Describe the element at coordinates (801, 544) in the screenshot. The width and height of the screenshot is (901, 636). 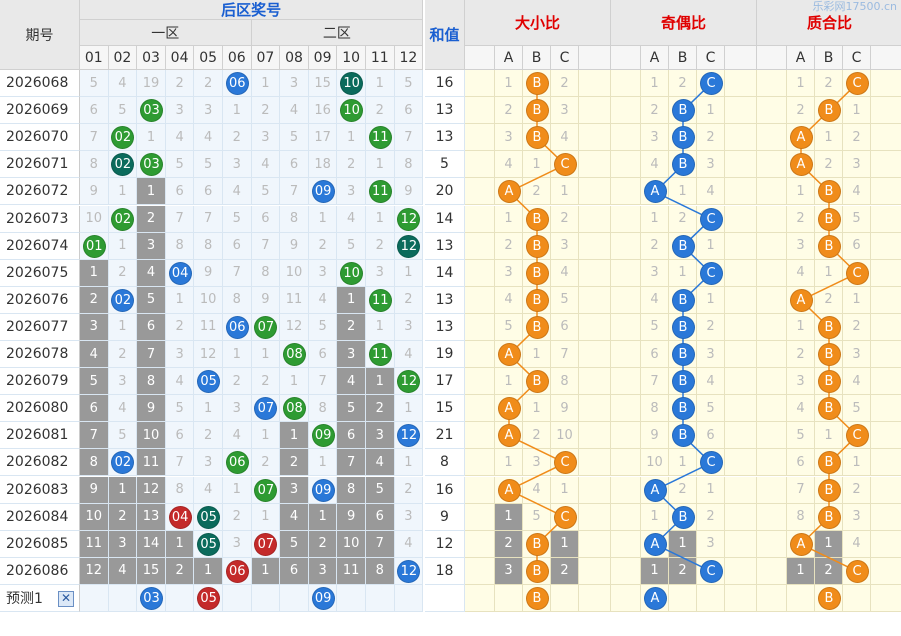
I see `ball-p-A-2026085: A` at that location.